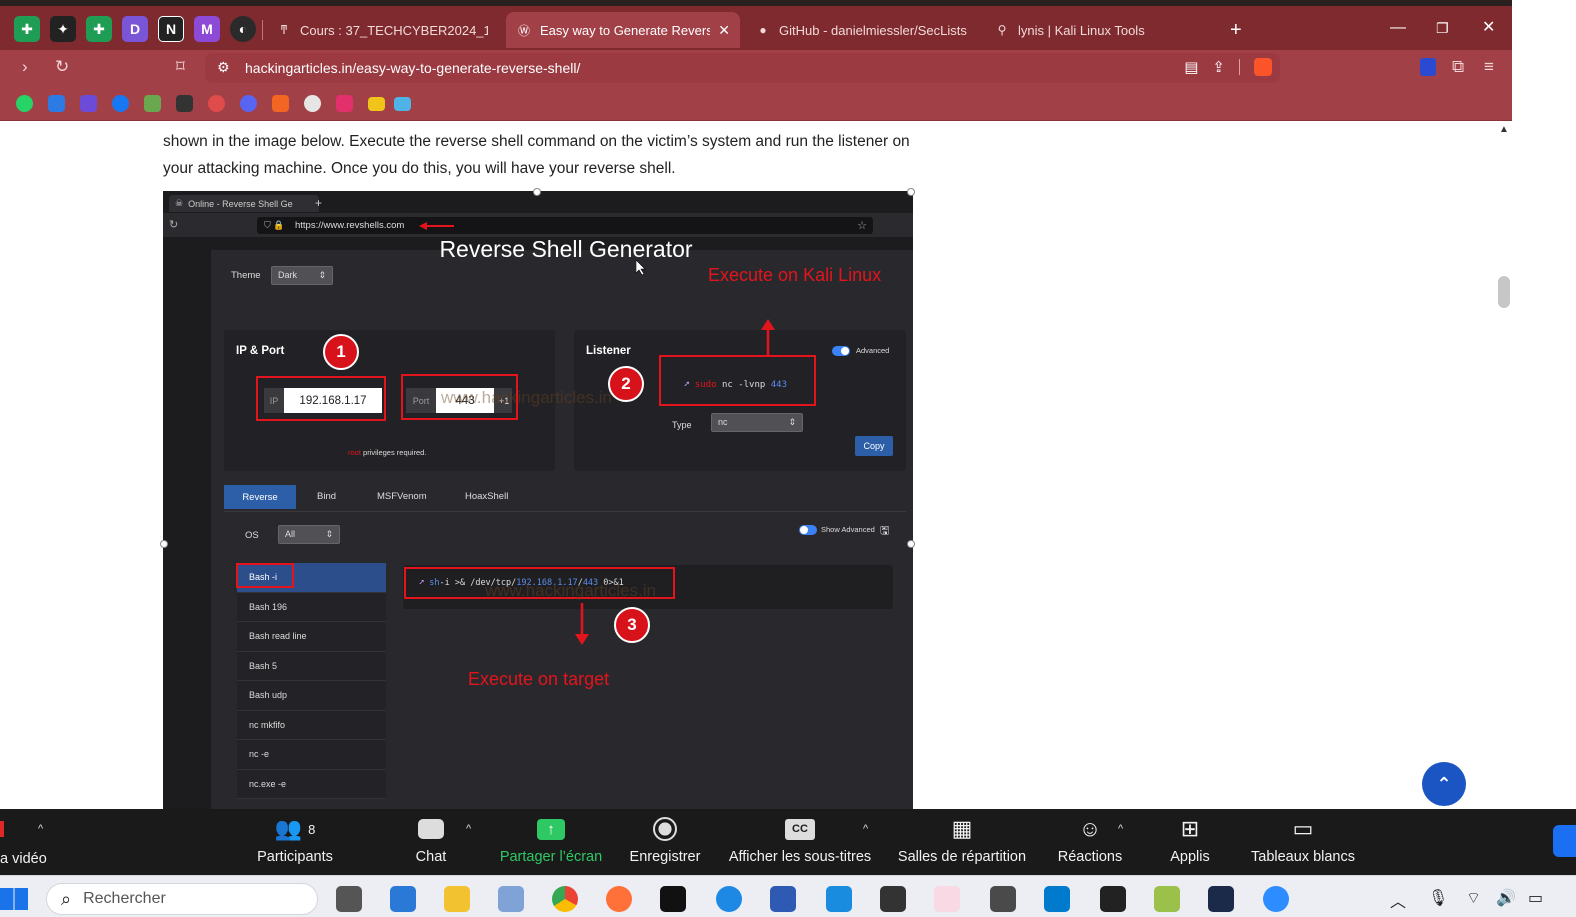 This screenshot has height=917, width=1576. Describe the element at coordinates (1504, 129) in the screenshot. I see `scroll-up-icon: ▲` at that location.